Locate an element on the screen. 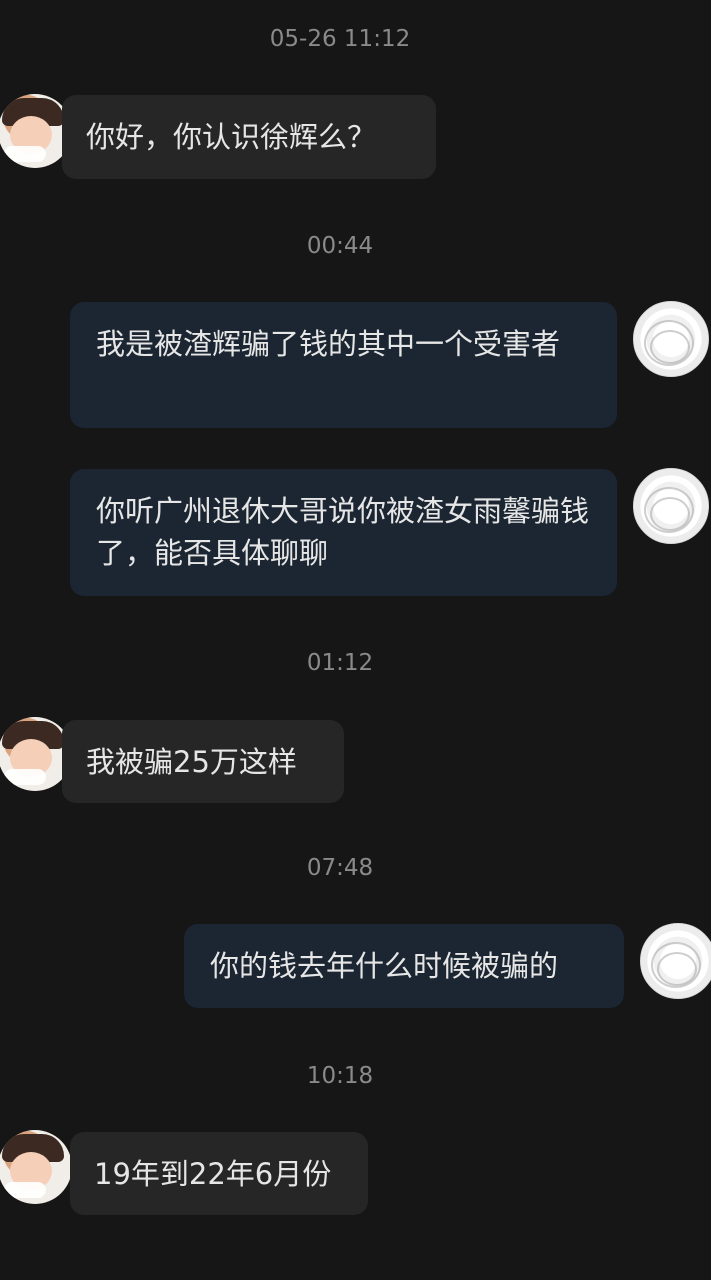 The width and height of the screenshot is (711, 1280). message-bubble-outgoing: 你的钱去年什么时候被骗的 is located at coordinates (404, 966).